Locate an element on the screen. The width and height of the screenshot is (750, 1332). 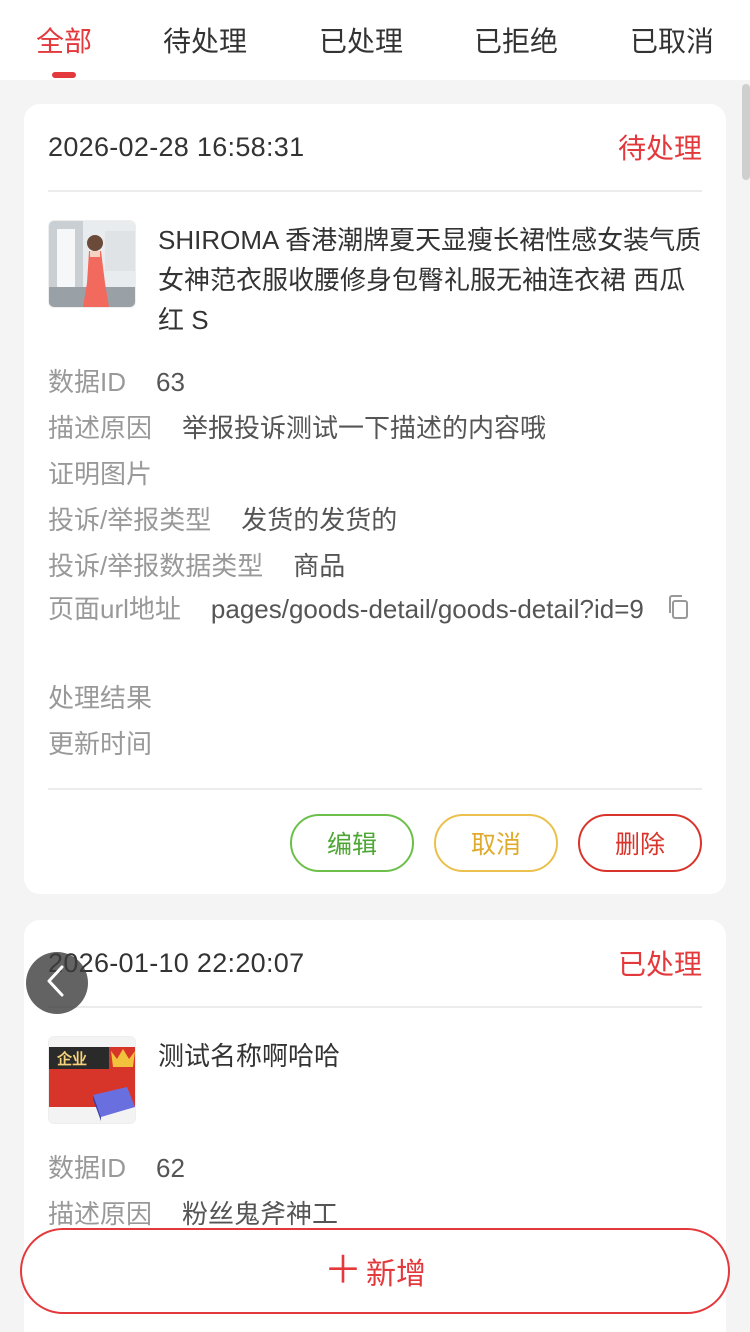
tab-label: 全部 is located at coordinates (63, 41).